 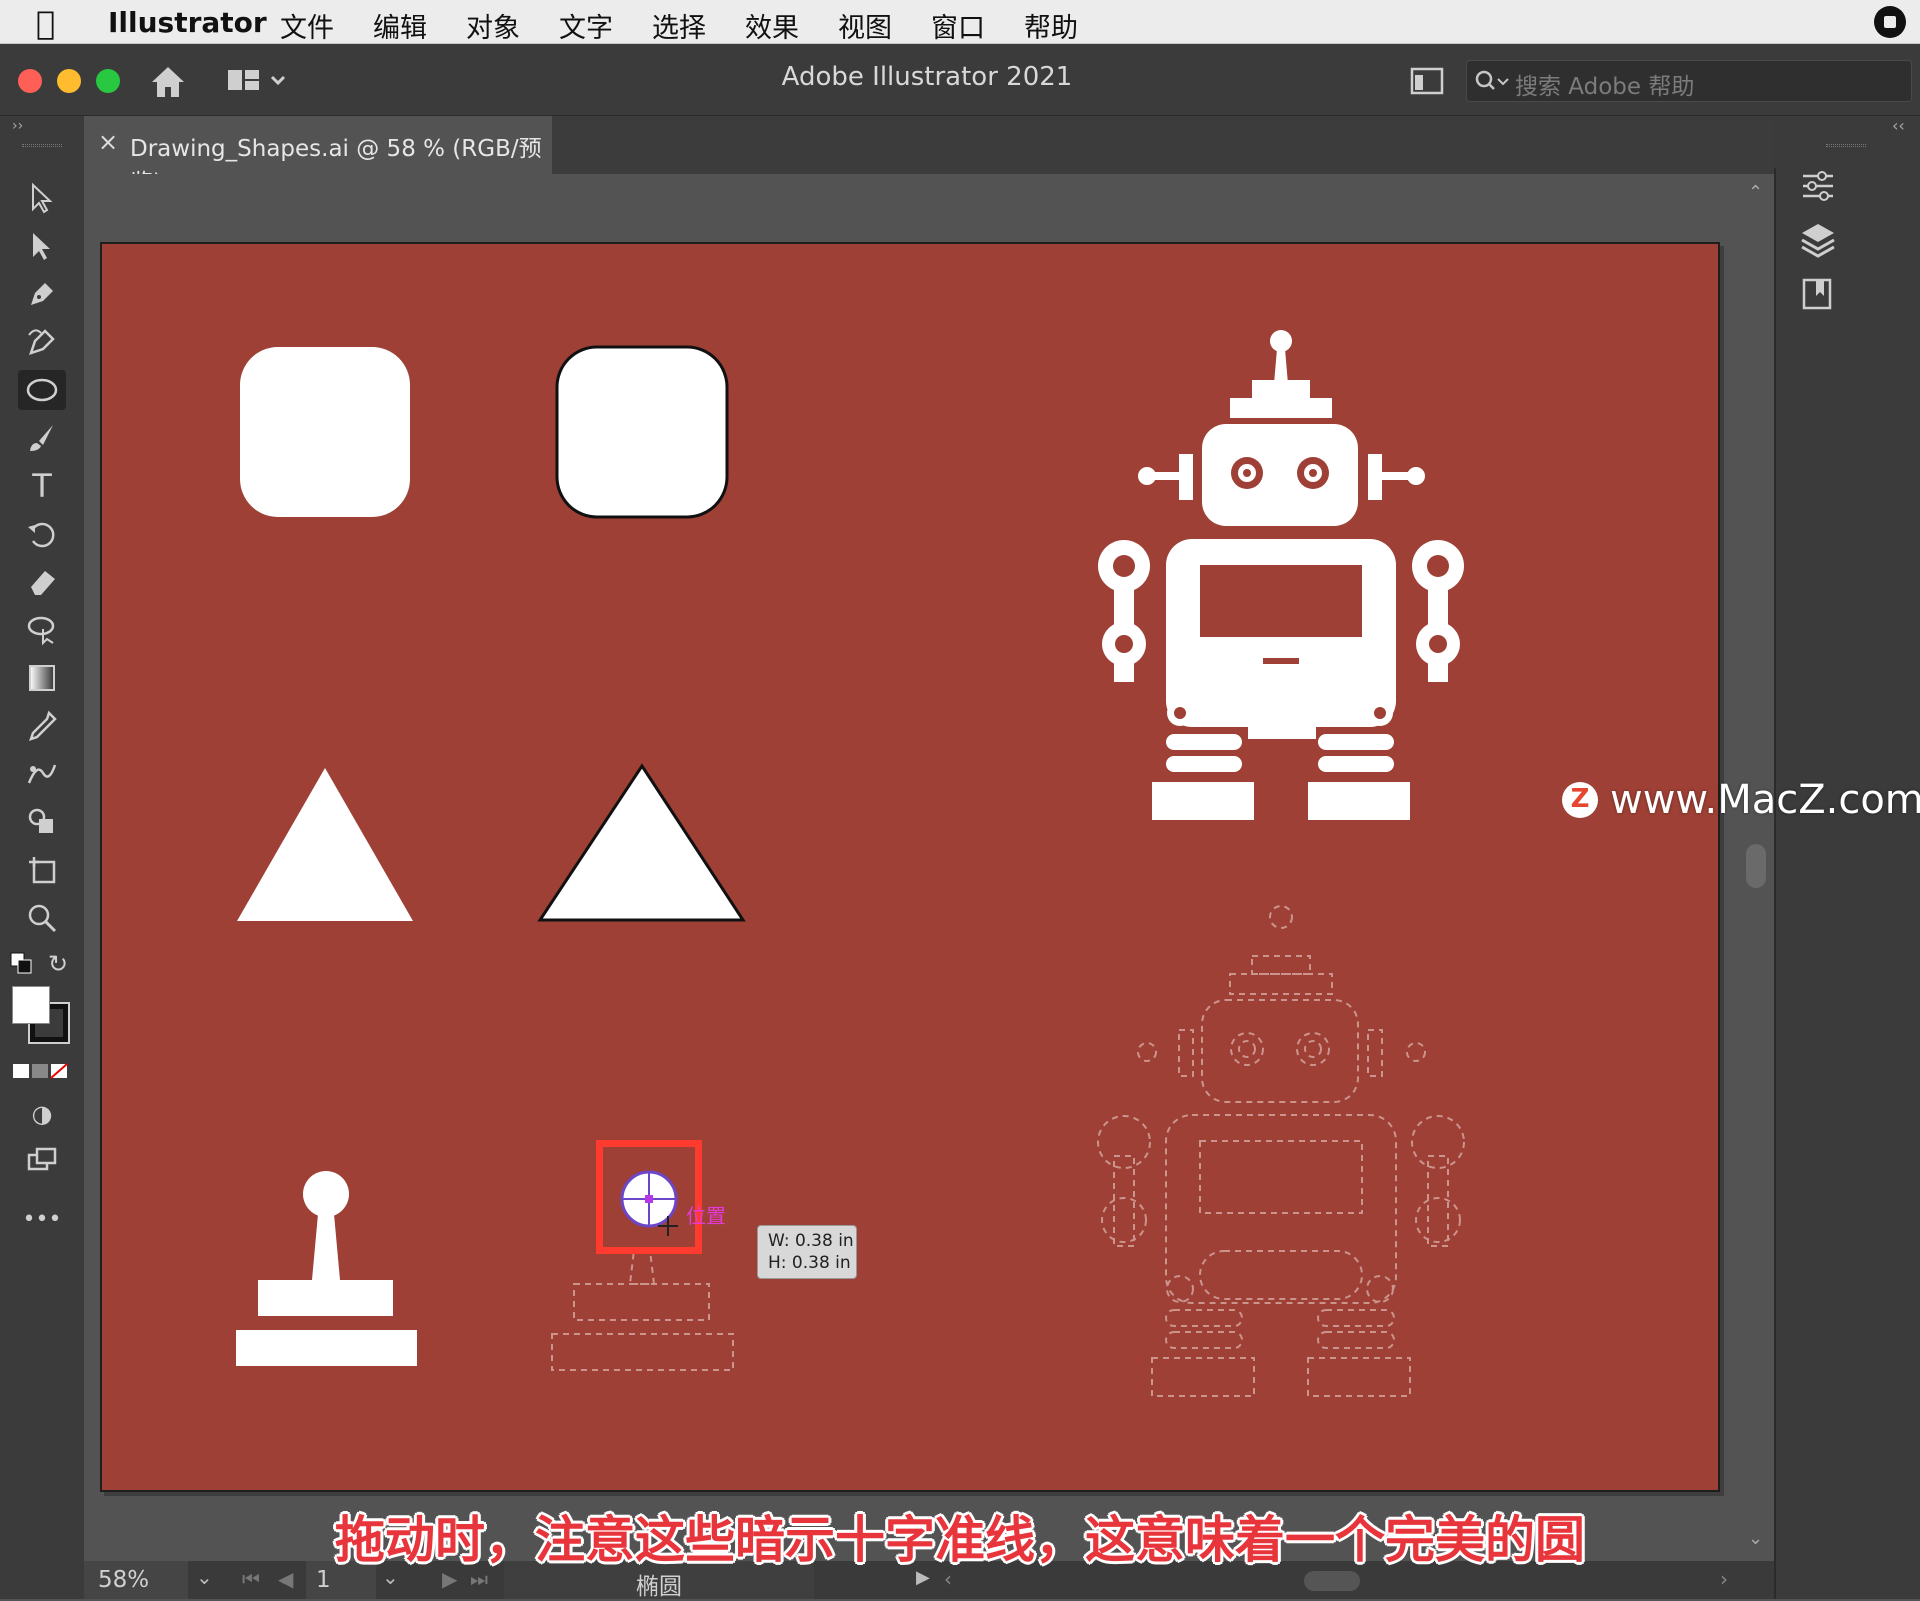 I want to click on scroll-thumb, so click(x=1756, y=866).